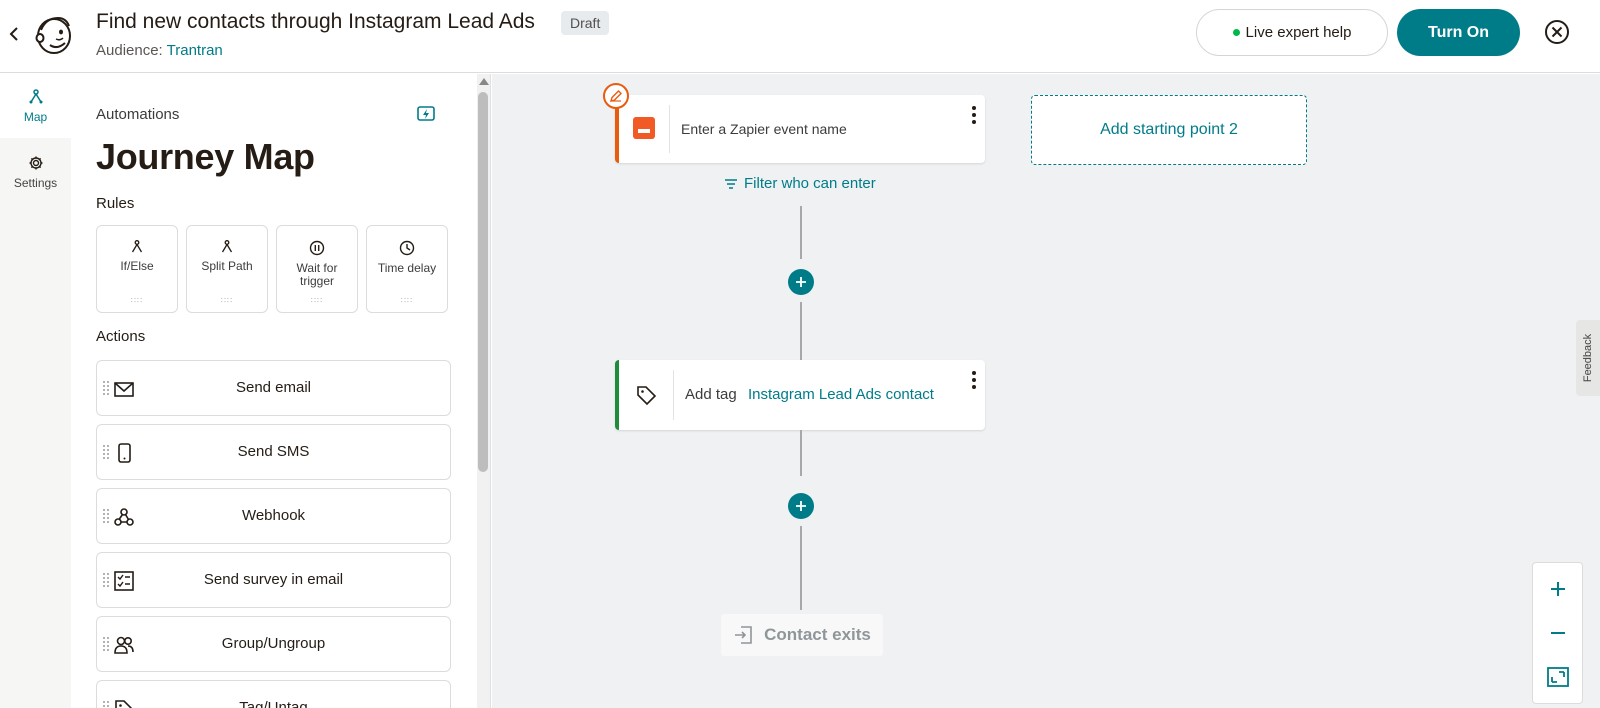 The height and width of the screenshot is (708, 1600). What do you see at coordinates (205, 156) in the screenshot?
I see `panel-title: Journey Map` at bounding box center [205, 156].